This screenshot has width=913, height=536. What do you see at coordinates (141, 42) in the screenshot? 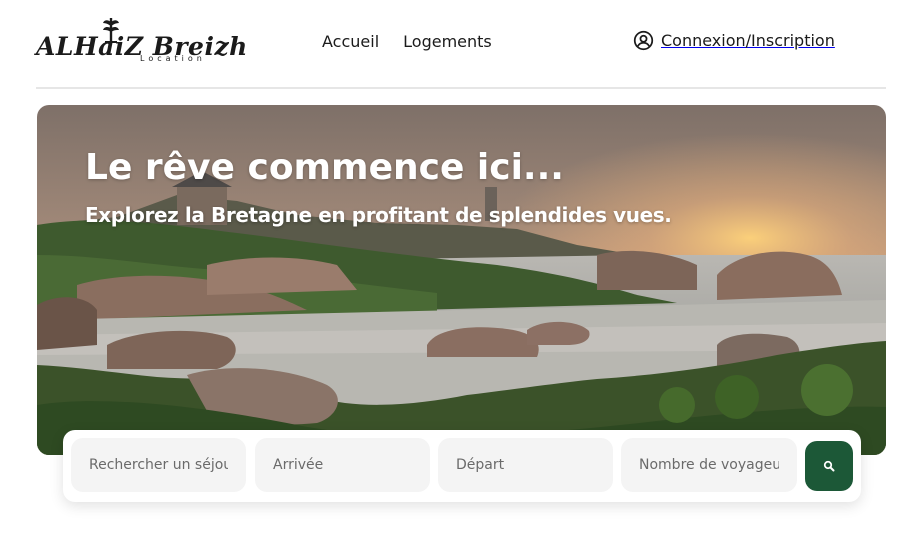
I see `brand-logo: ALHaiZ Breizh Location` at bounding box center [141, 42].